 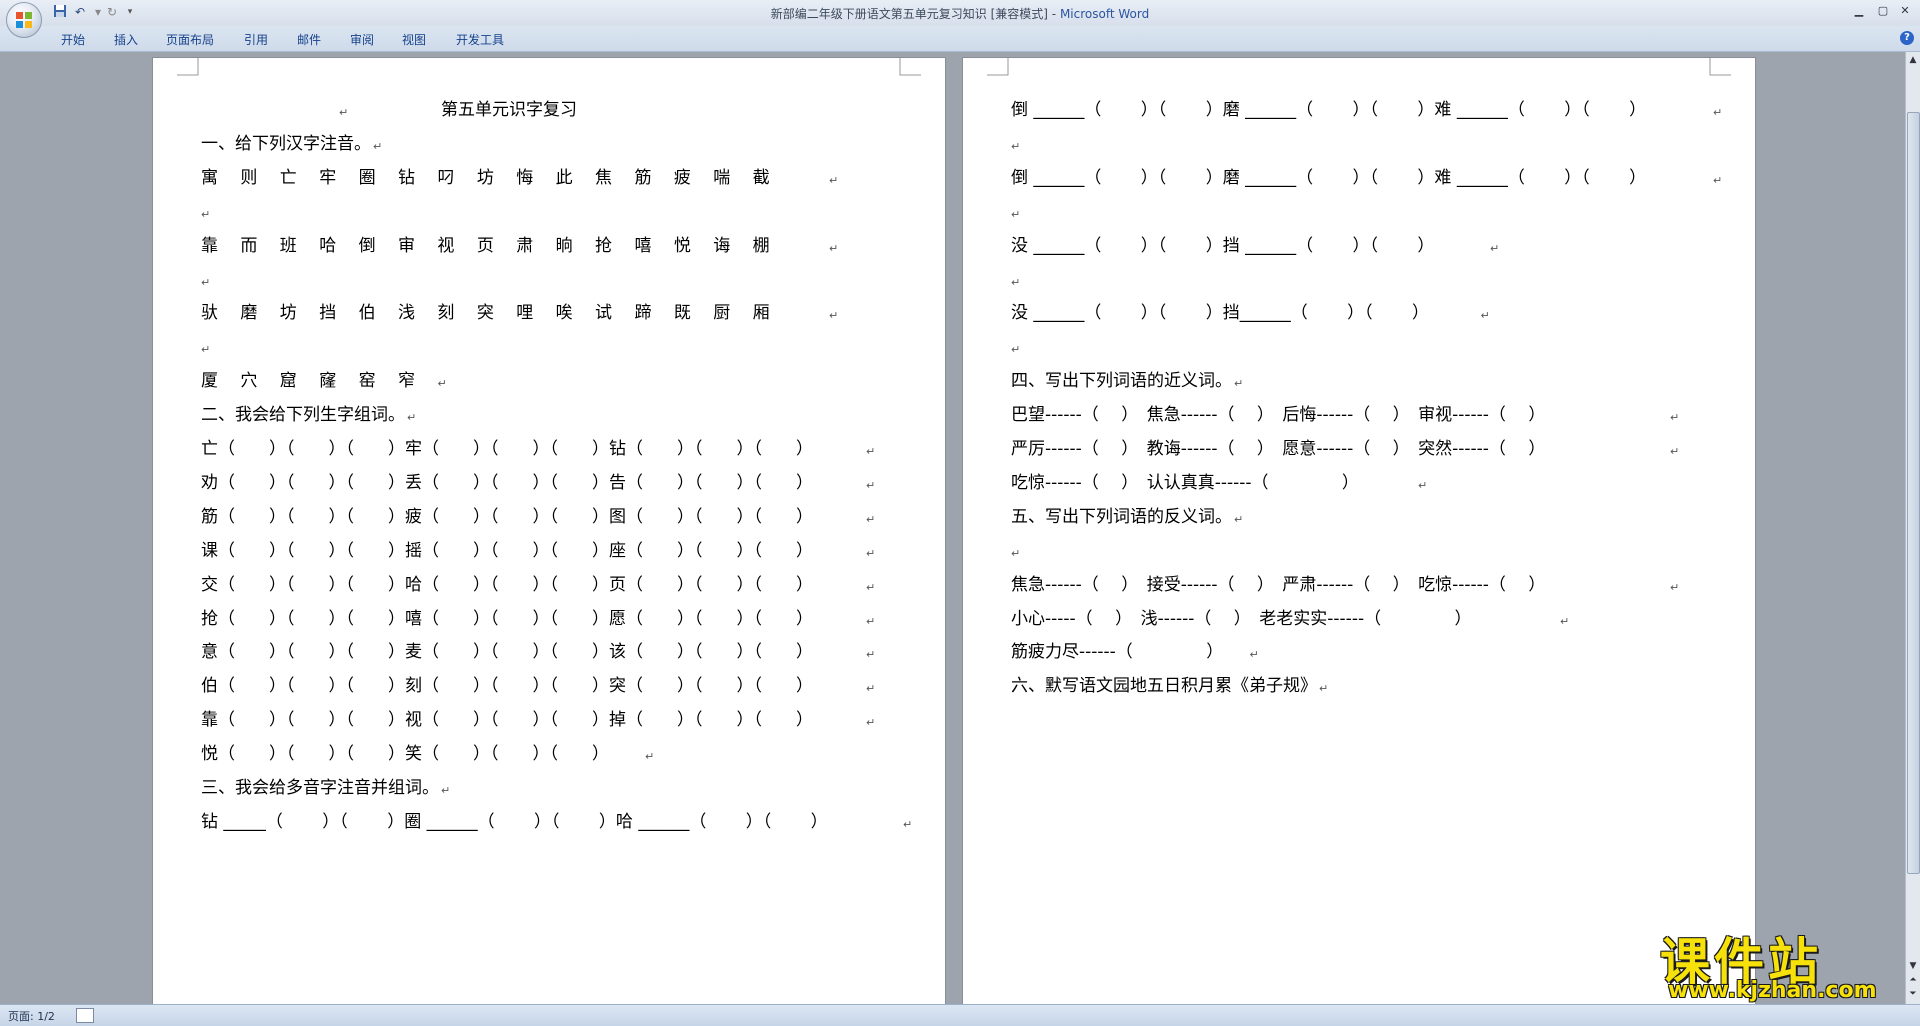 I want to click on tab-insert: 插入, so click(x=126, y=39).